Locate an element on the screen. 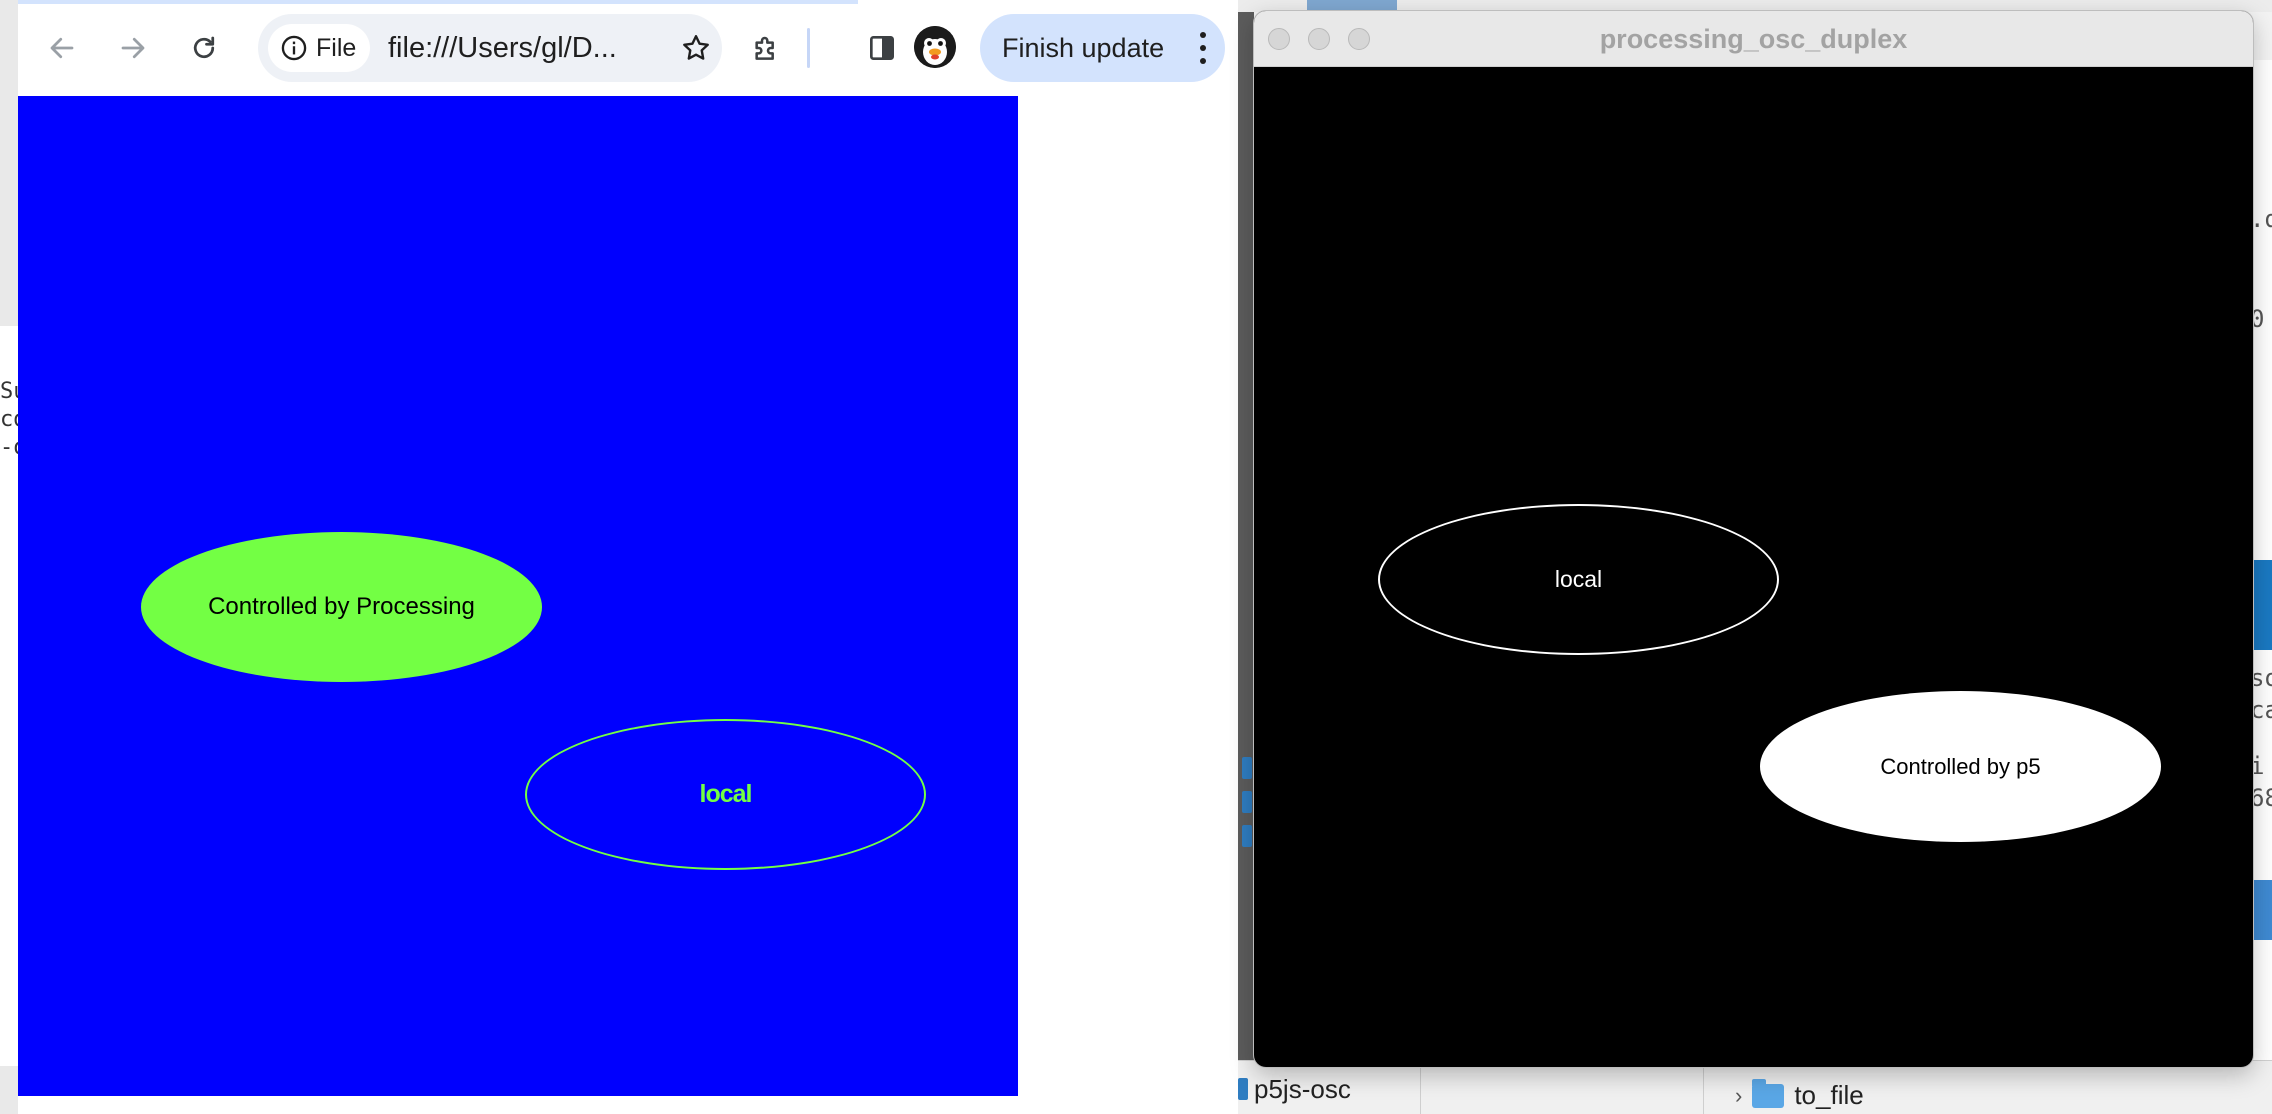  chevron-right-icon: › is located at coordinates (1739, 1095).